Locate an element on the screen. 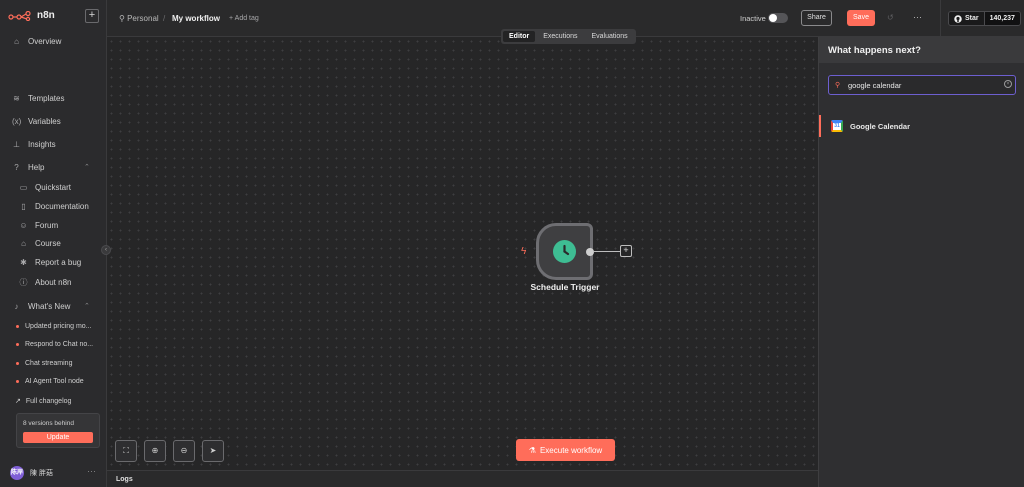  zoom-in-button: ⊕ is located at coordinates (155, 451).